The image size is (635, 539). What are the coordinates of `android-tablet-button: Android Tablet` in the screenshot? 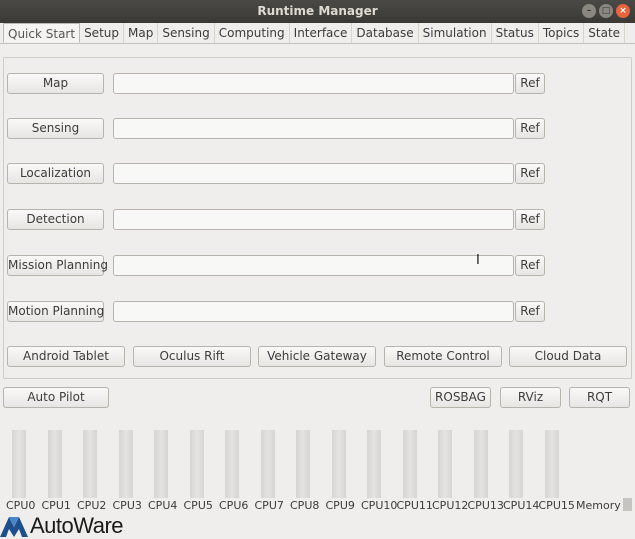 It's located at (66, 356).